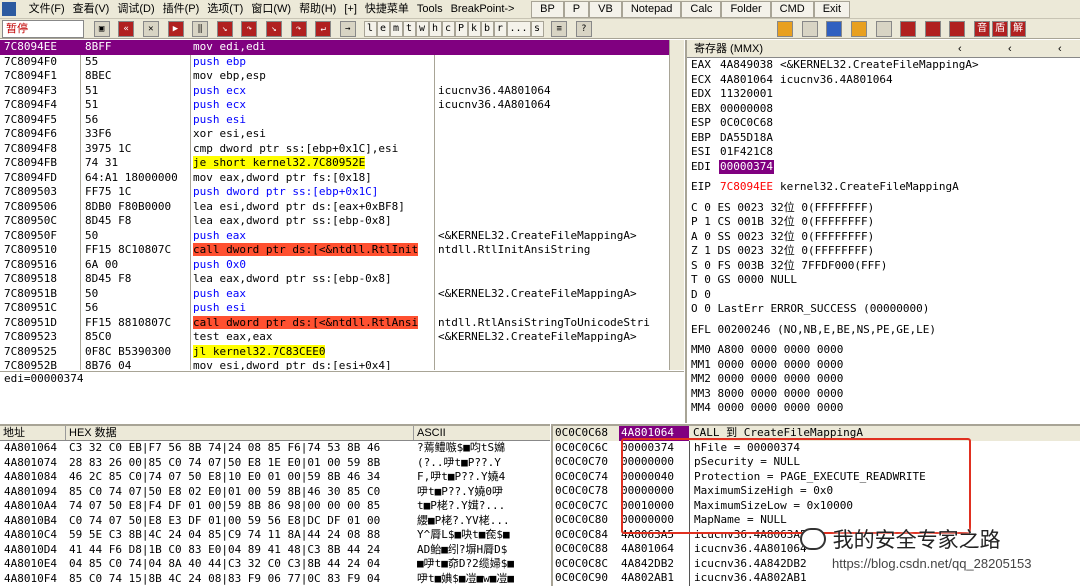 The image size is (1080, 586). I want to click on toolbar-window-button: s, so click(537, 29).